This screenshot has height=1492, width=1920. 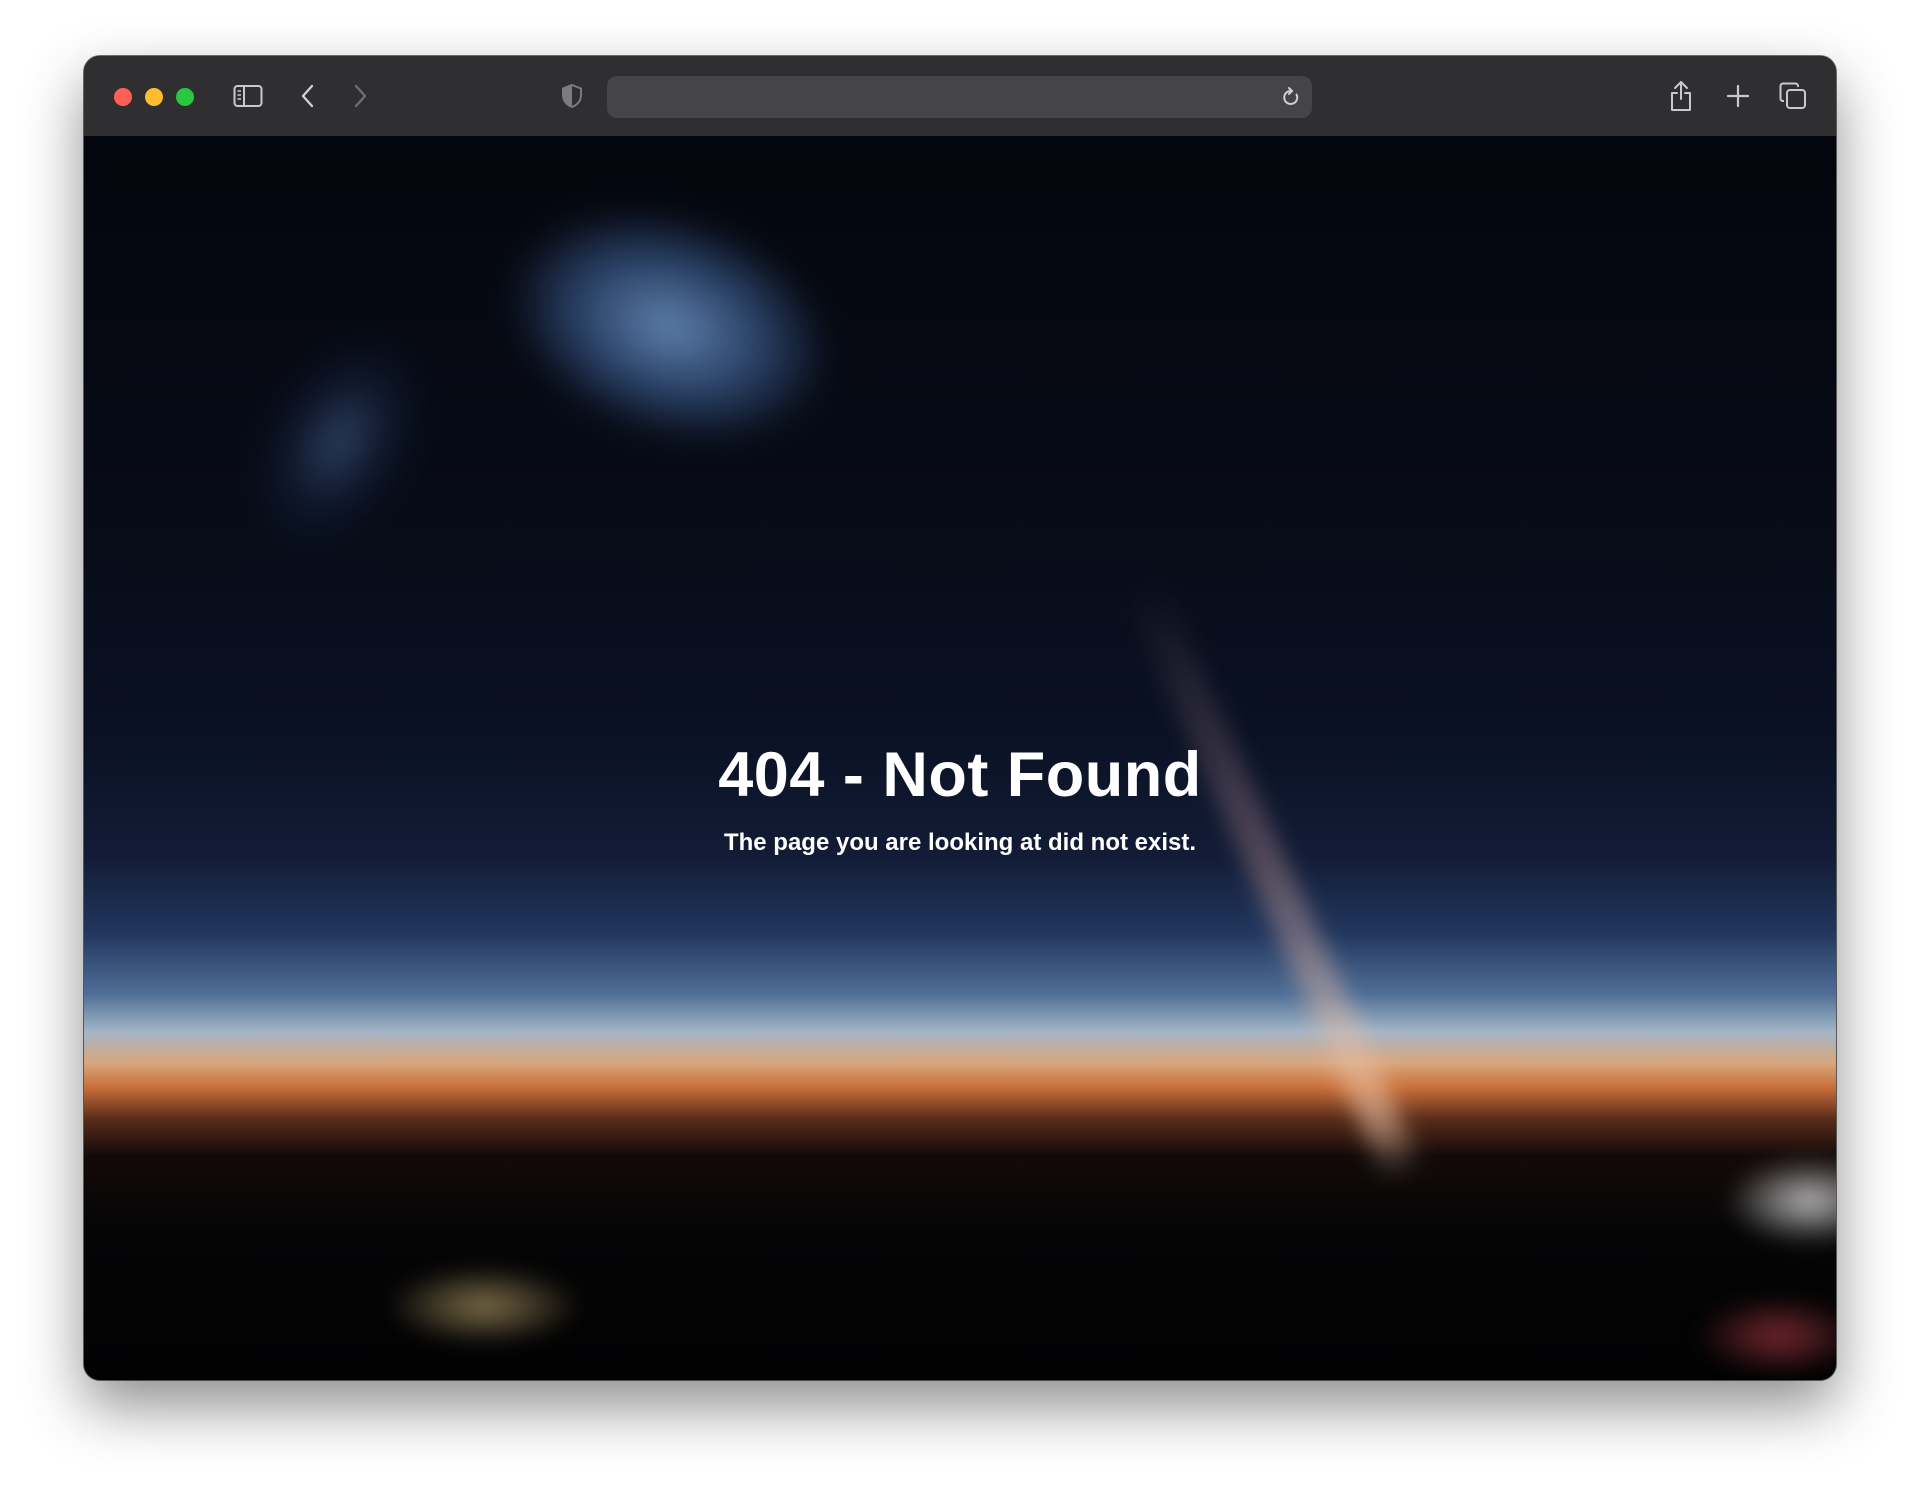 What do you see at coordinates (1291, 97) in the screenshot?
I see `reload-icon` at bounding box center [1291, 97].